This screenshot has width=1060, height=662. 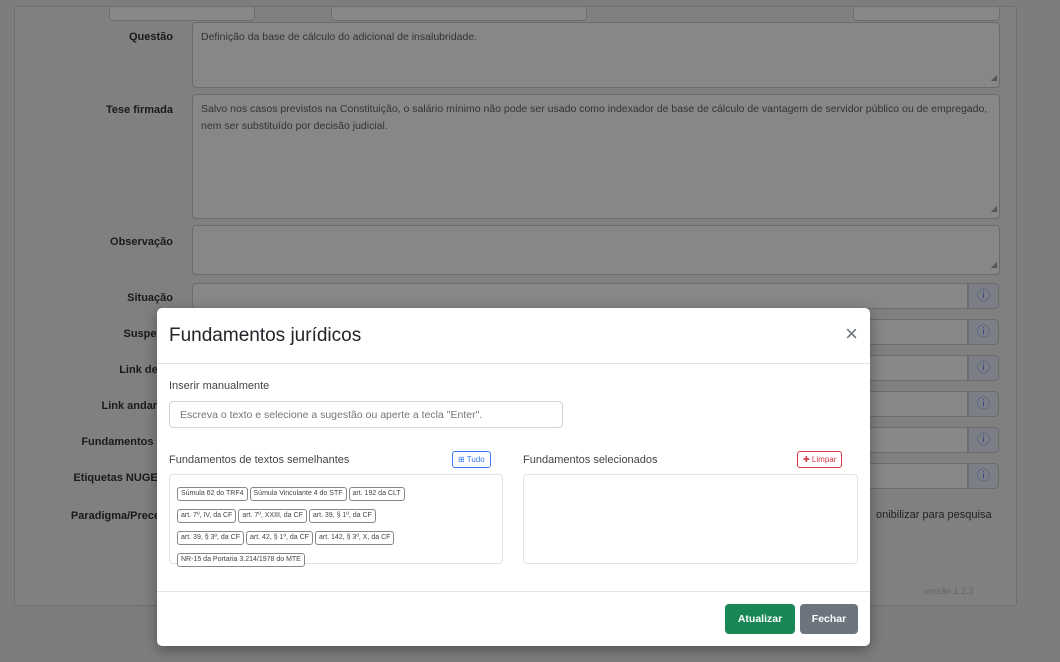 What do you see at coordinates (983, 332) in the screenshot?
I see `suspensao-info-icon: ⓘ` at bounding box center [983, 332].